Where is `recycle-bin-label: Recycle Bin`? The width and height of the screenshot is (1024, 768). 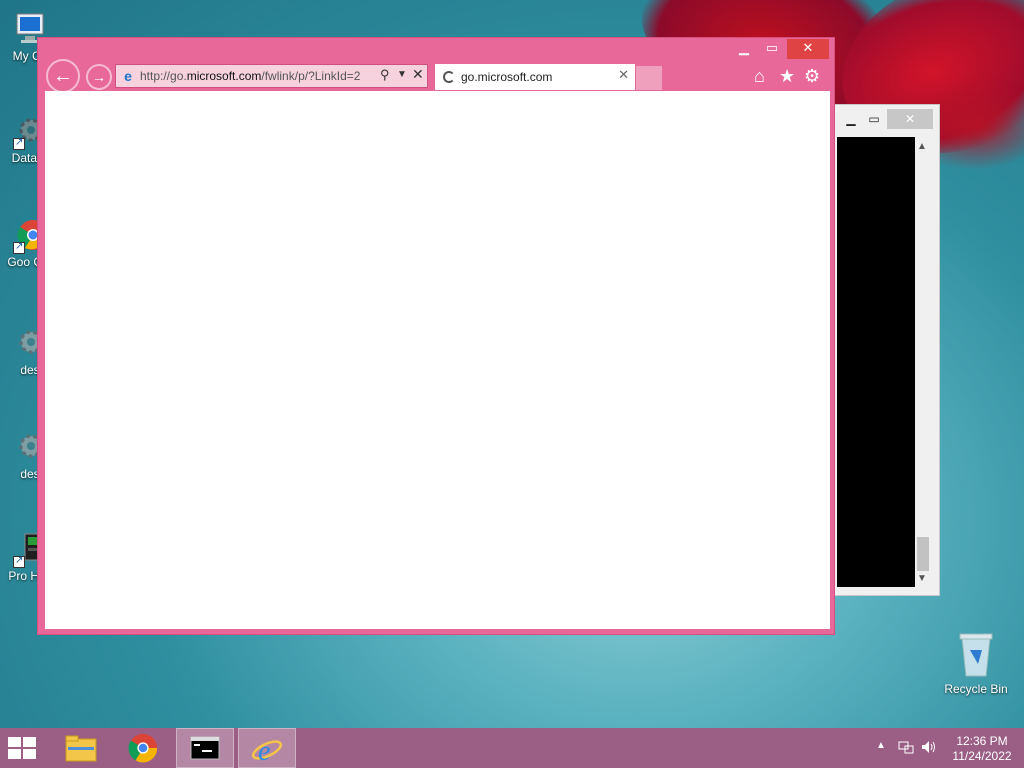 recycle-bin-label: Recycle Bin is located at coordinates (976, 689).